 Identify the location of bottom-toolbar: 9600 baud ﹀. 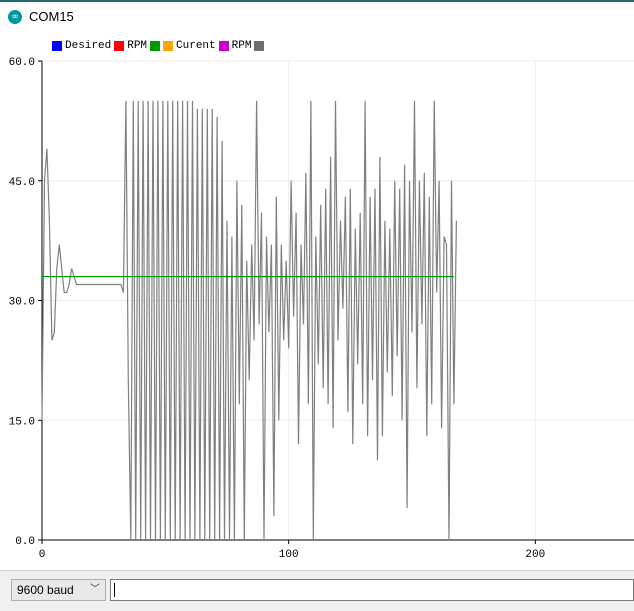
(317, 590).